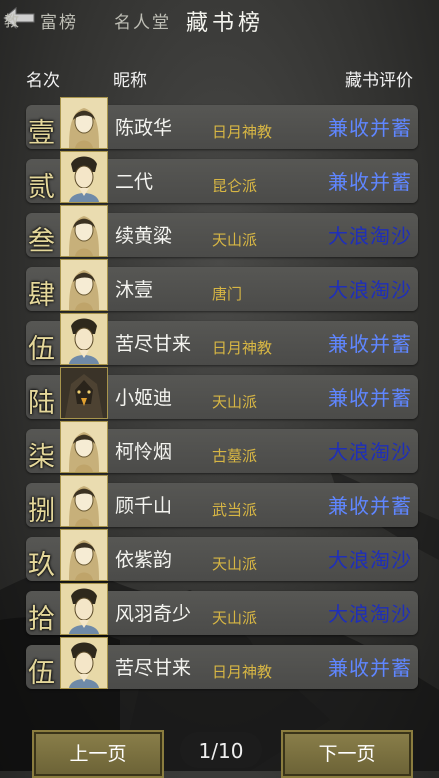 The image size is (439, 778). What do you see at coordinates (41, 511) in the screenshot?
I see `rank-label: 捌` at bounding box center [41, 511].